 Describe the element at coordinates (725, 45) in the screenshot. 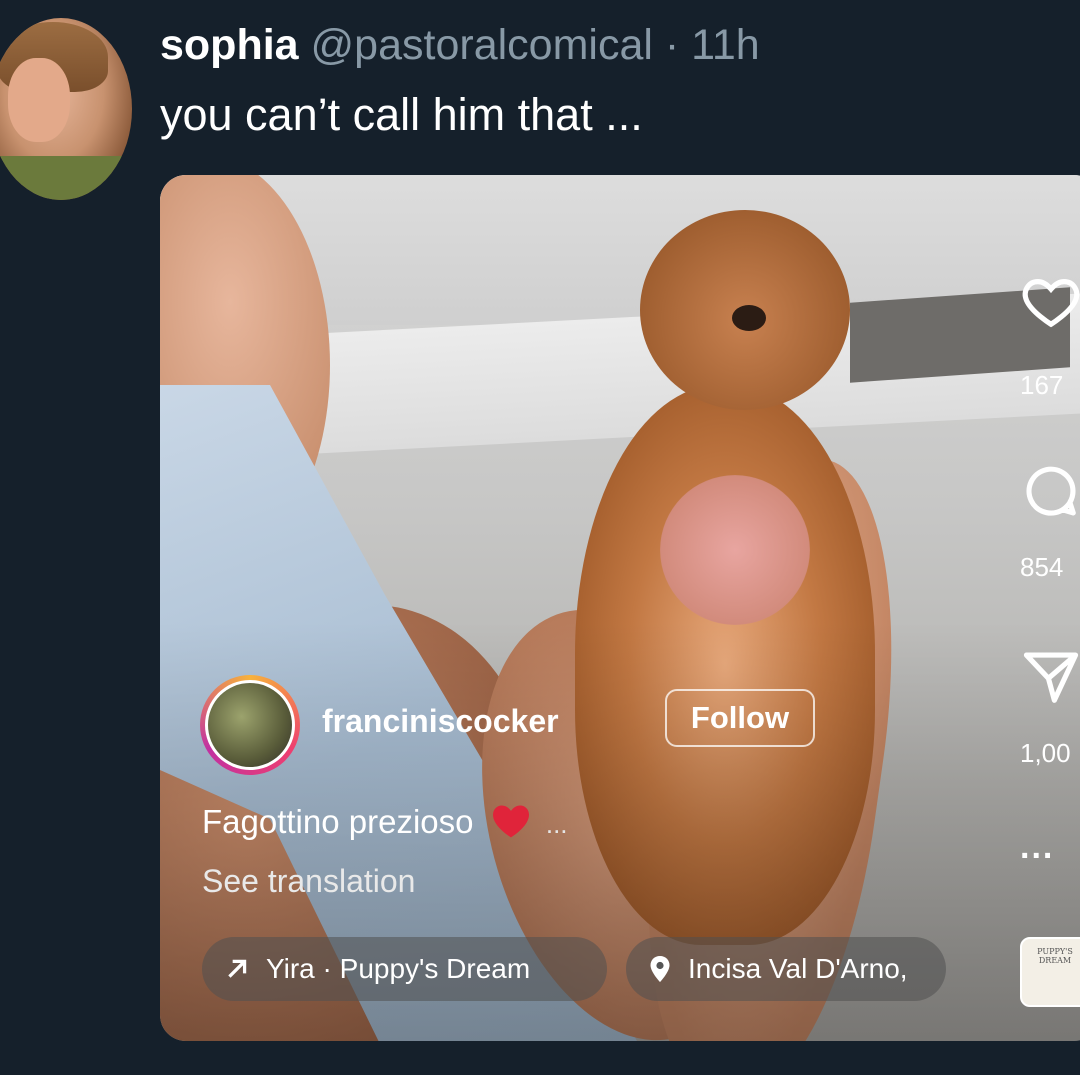

I see `tweet-timestamp: 11h` at that location.